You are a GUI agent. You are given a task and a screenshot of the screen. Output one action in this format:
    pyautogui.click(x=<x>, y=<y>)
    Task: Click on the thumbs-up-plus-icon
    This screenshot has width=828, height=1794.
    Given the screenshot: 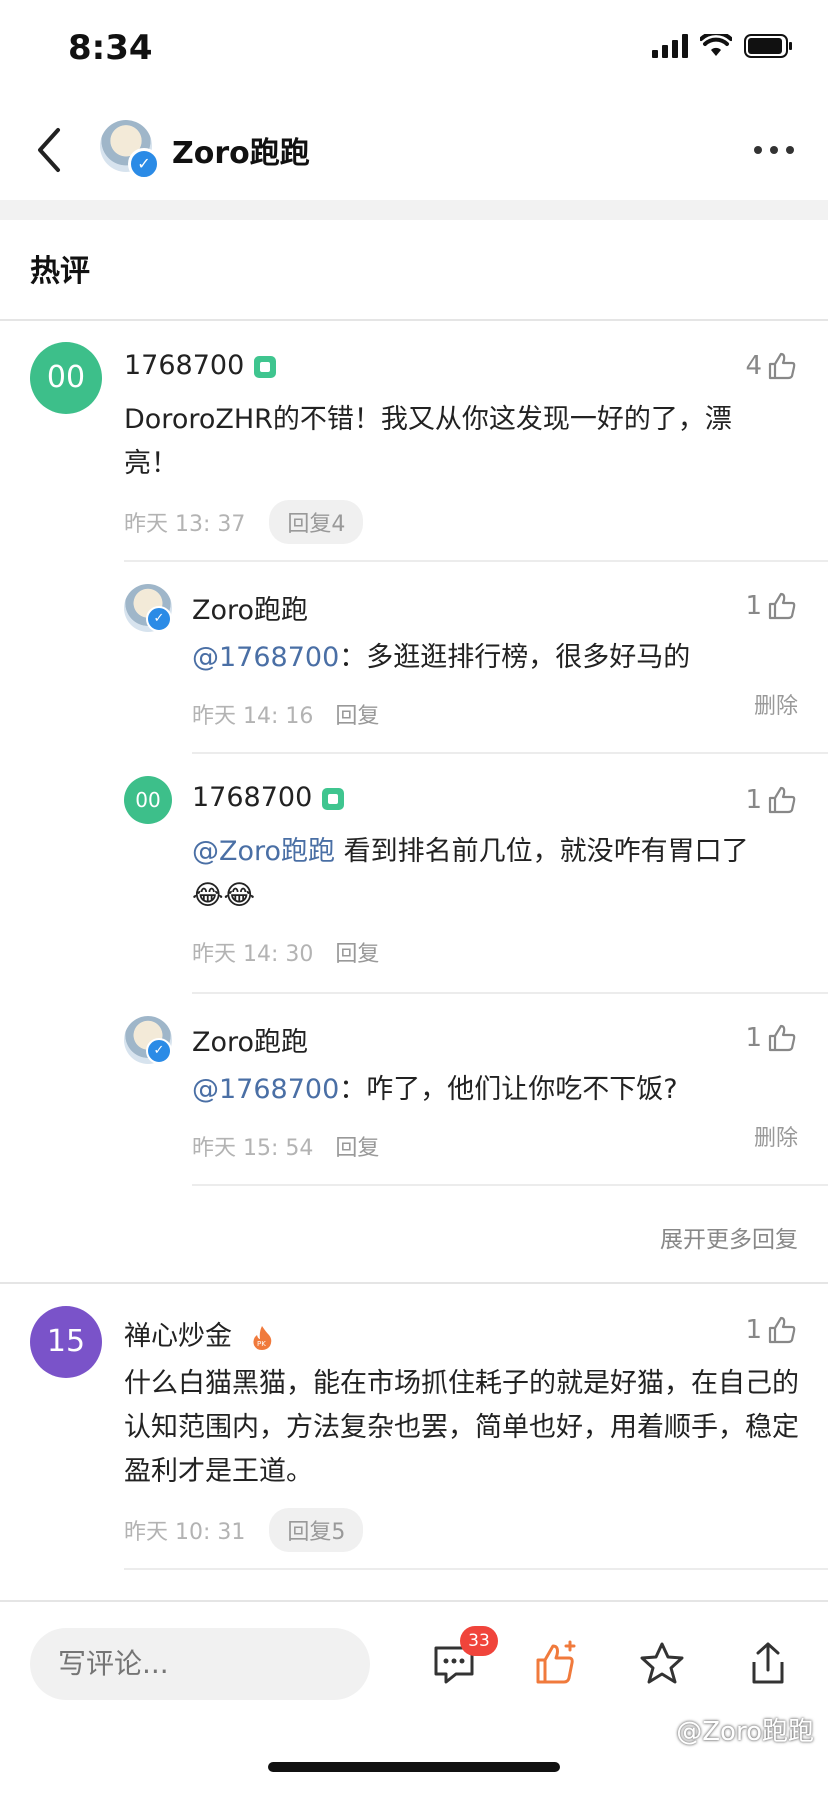 What is the action you would take?
    pyautogui.click(x=556, y=1662)
    